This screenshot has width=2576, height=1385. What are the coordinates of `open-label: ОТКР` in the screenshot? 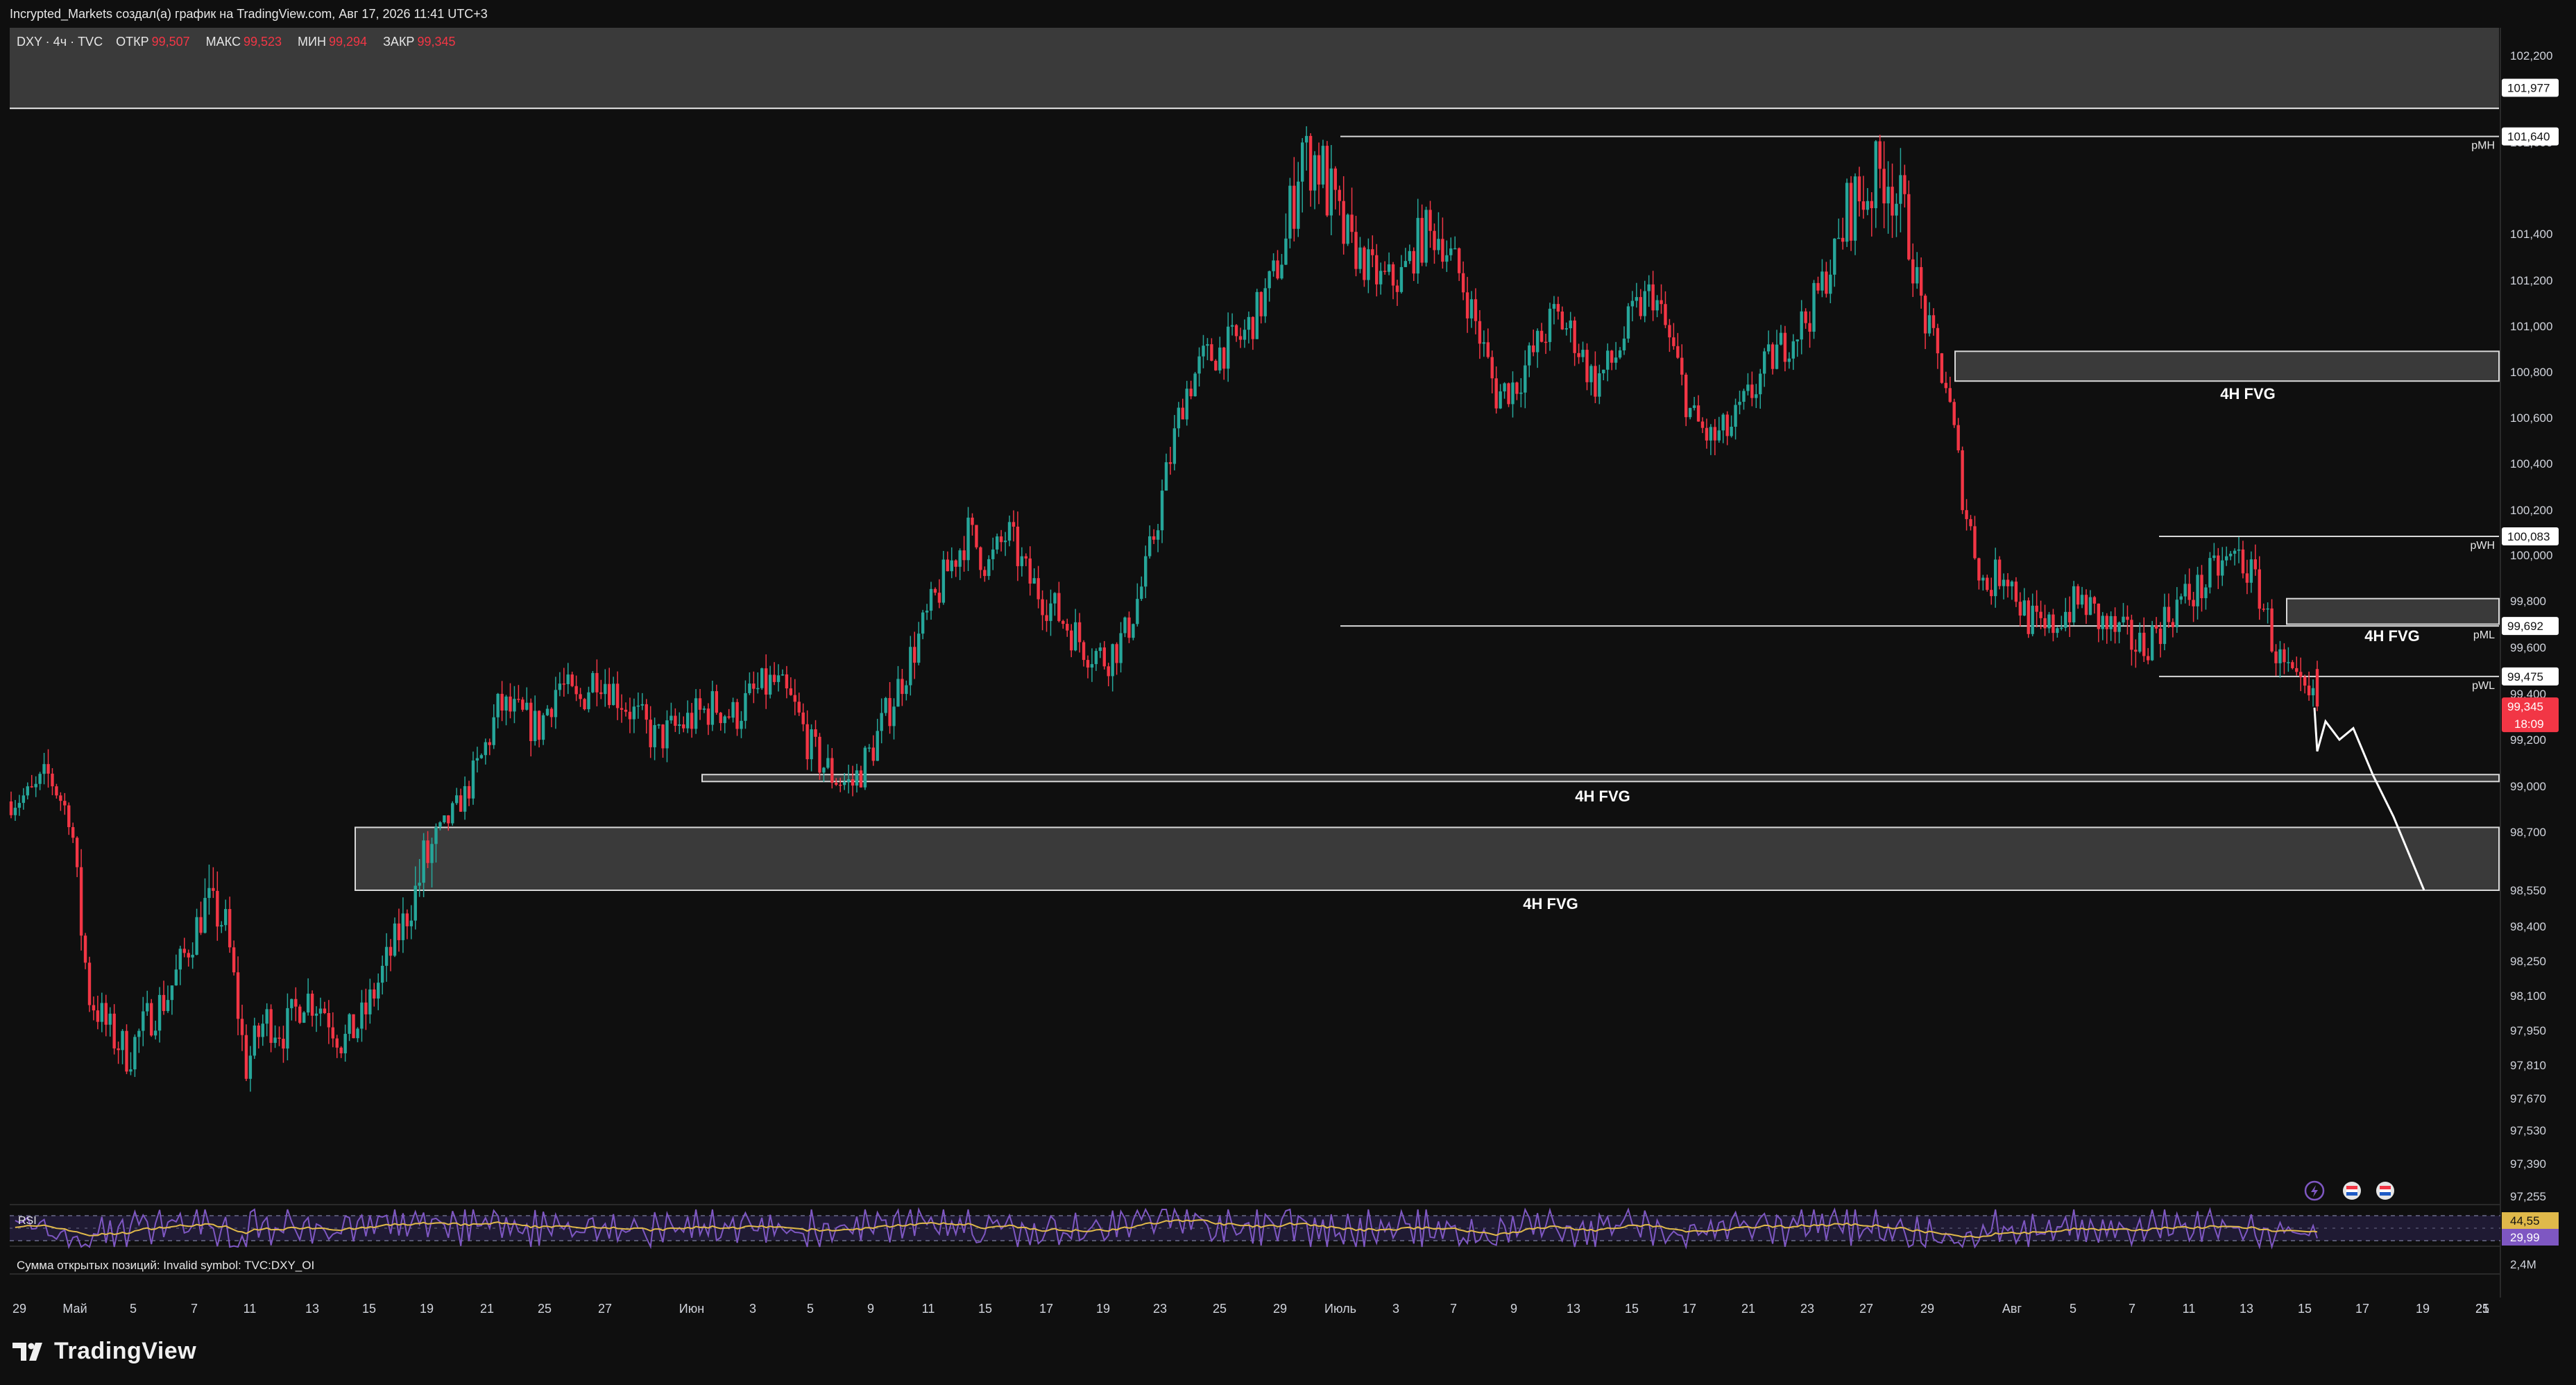 It's located at (132, 42).